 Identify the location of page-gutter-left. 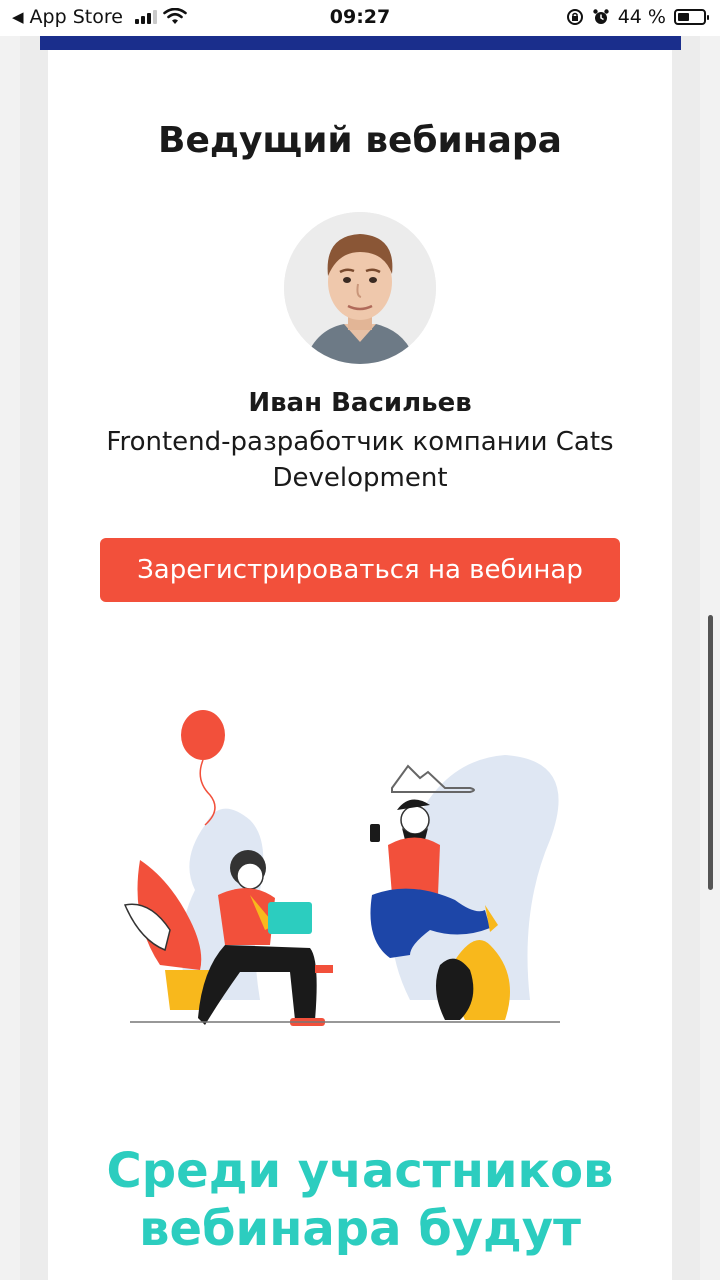
(34, 658).